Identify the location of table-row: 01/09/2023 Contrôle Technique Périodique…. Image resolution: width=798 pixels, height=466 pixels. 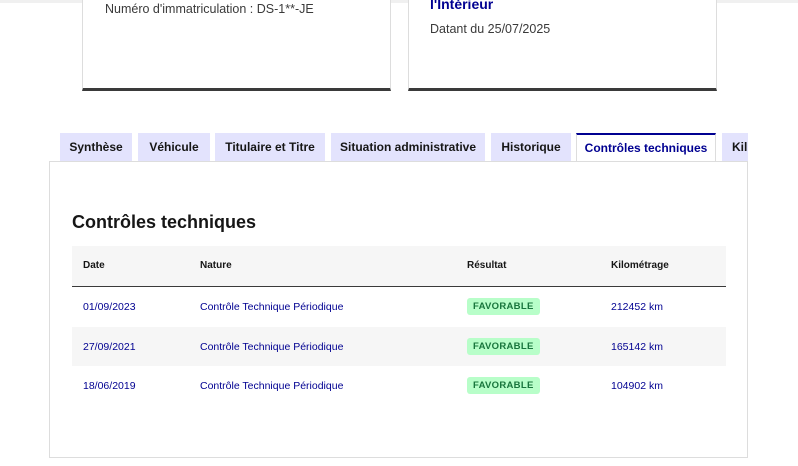
(399, 307).